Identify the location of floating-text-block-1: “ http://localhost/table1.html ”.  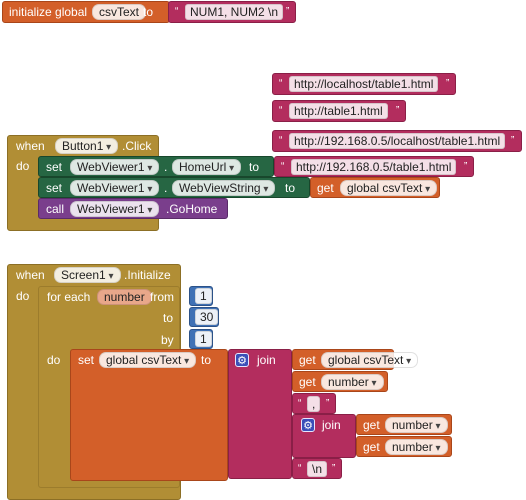
(364, 84).